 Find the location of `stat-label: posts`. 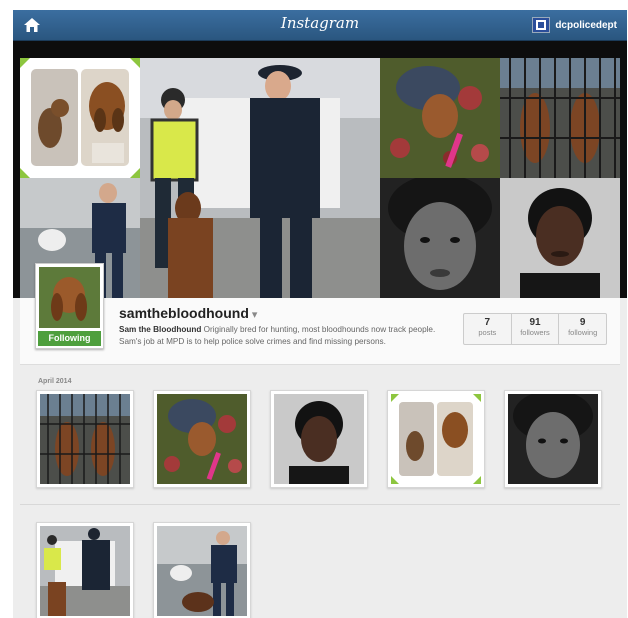

stat-label: posts is located at coordinates (487, 332).